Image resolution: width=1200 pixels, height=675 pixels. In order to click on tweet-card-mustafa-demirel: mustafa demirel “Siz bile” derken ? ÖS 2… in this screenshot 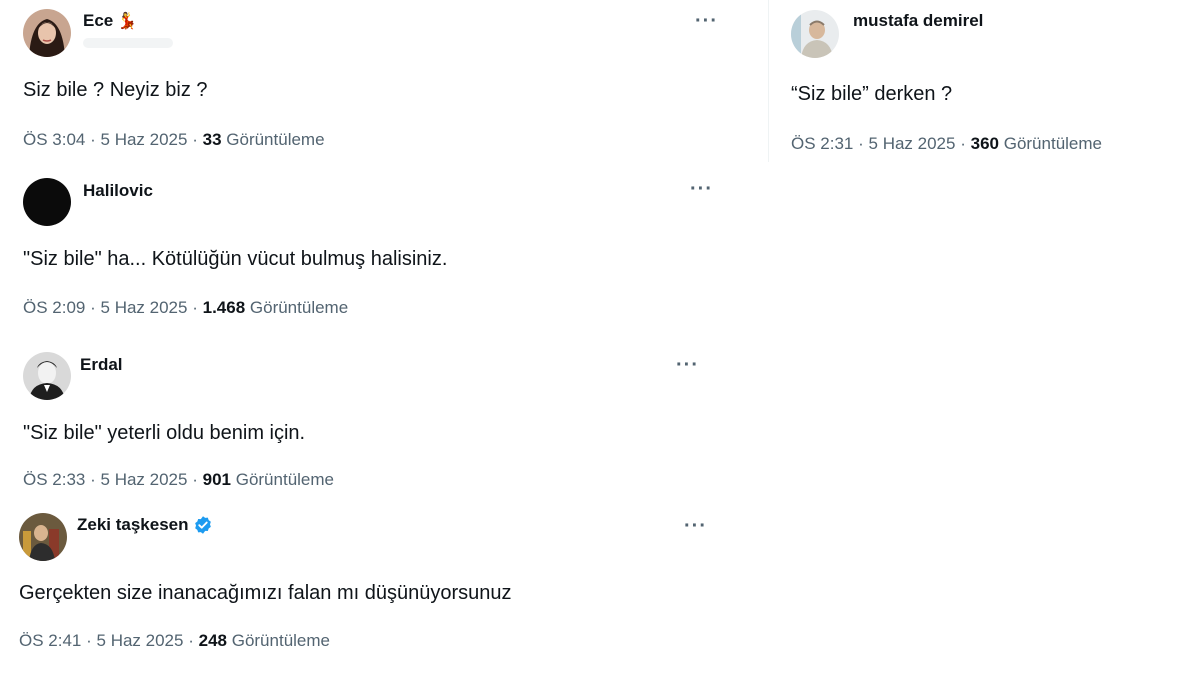, I will do `click(980, 82)`.